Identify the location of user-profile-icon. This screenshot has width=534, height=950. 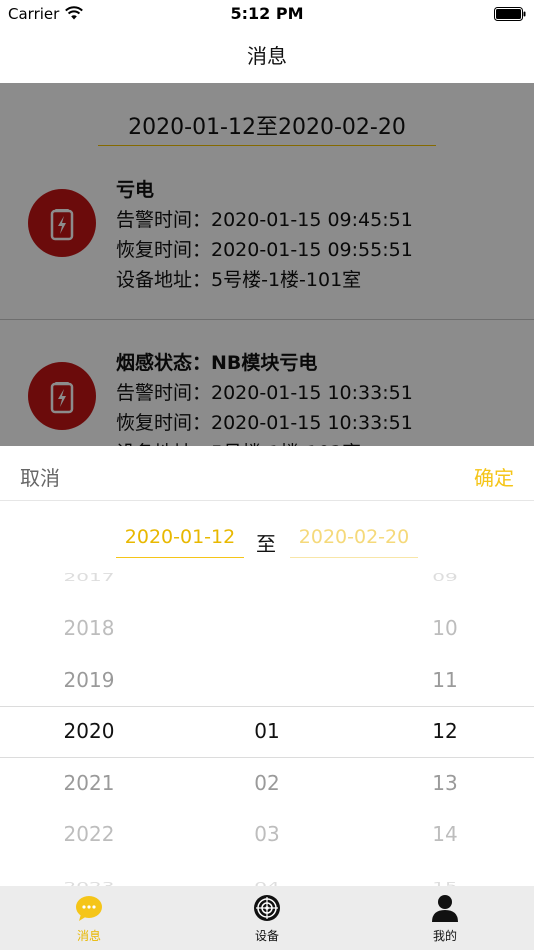
(445, 908).